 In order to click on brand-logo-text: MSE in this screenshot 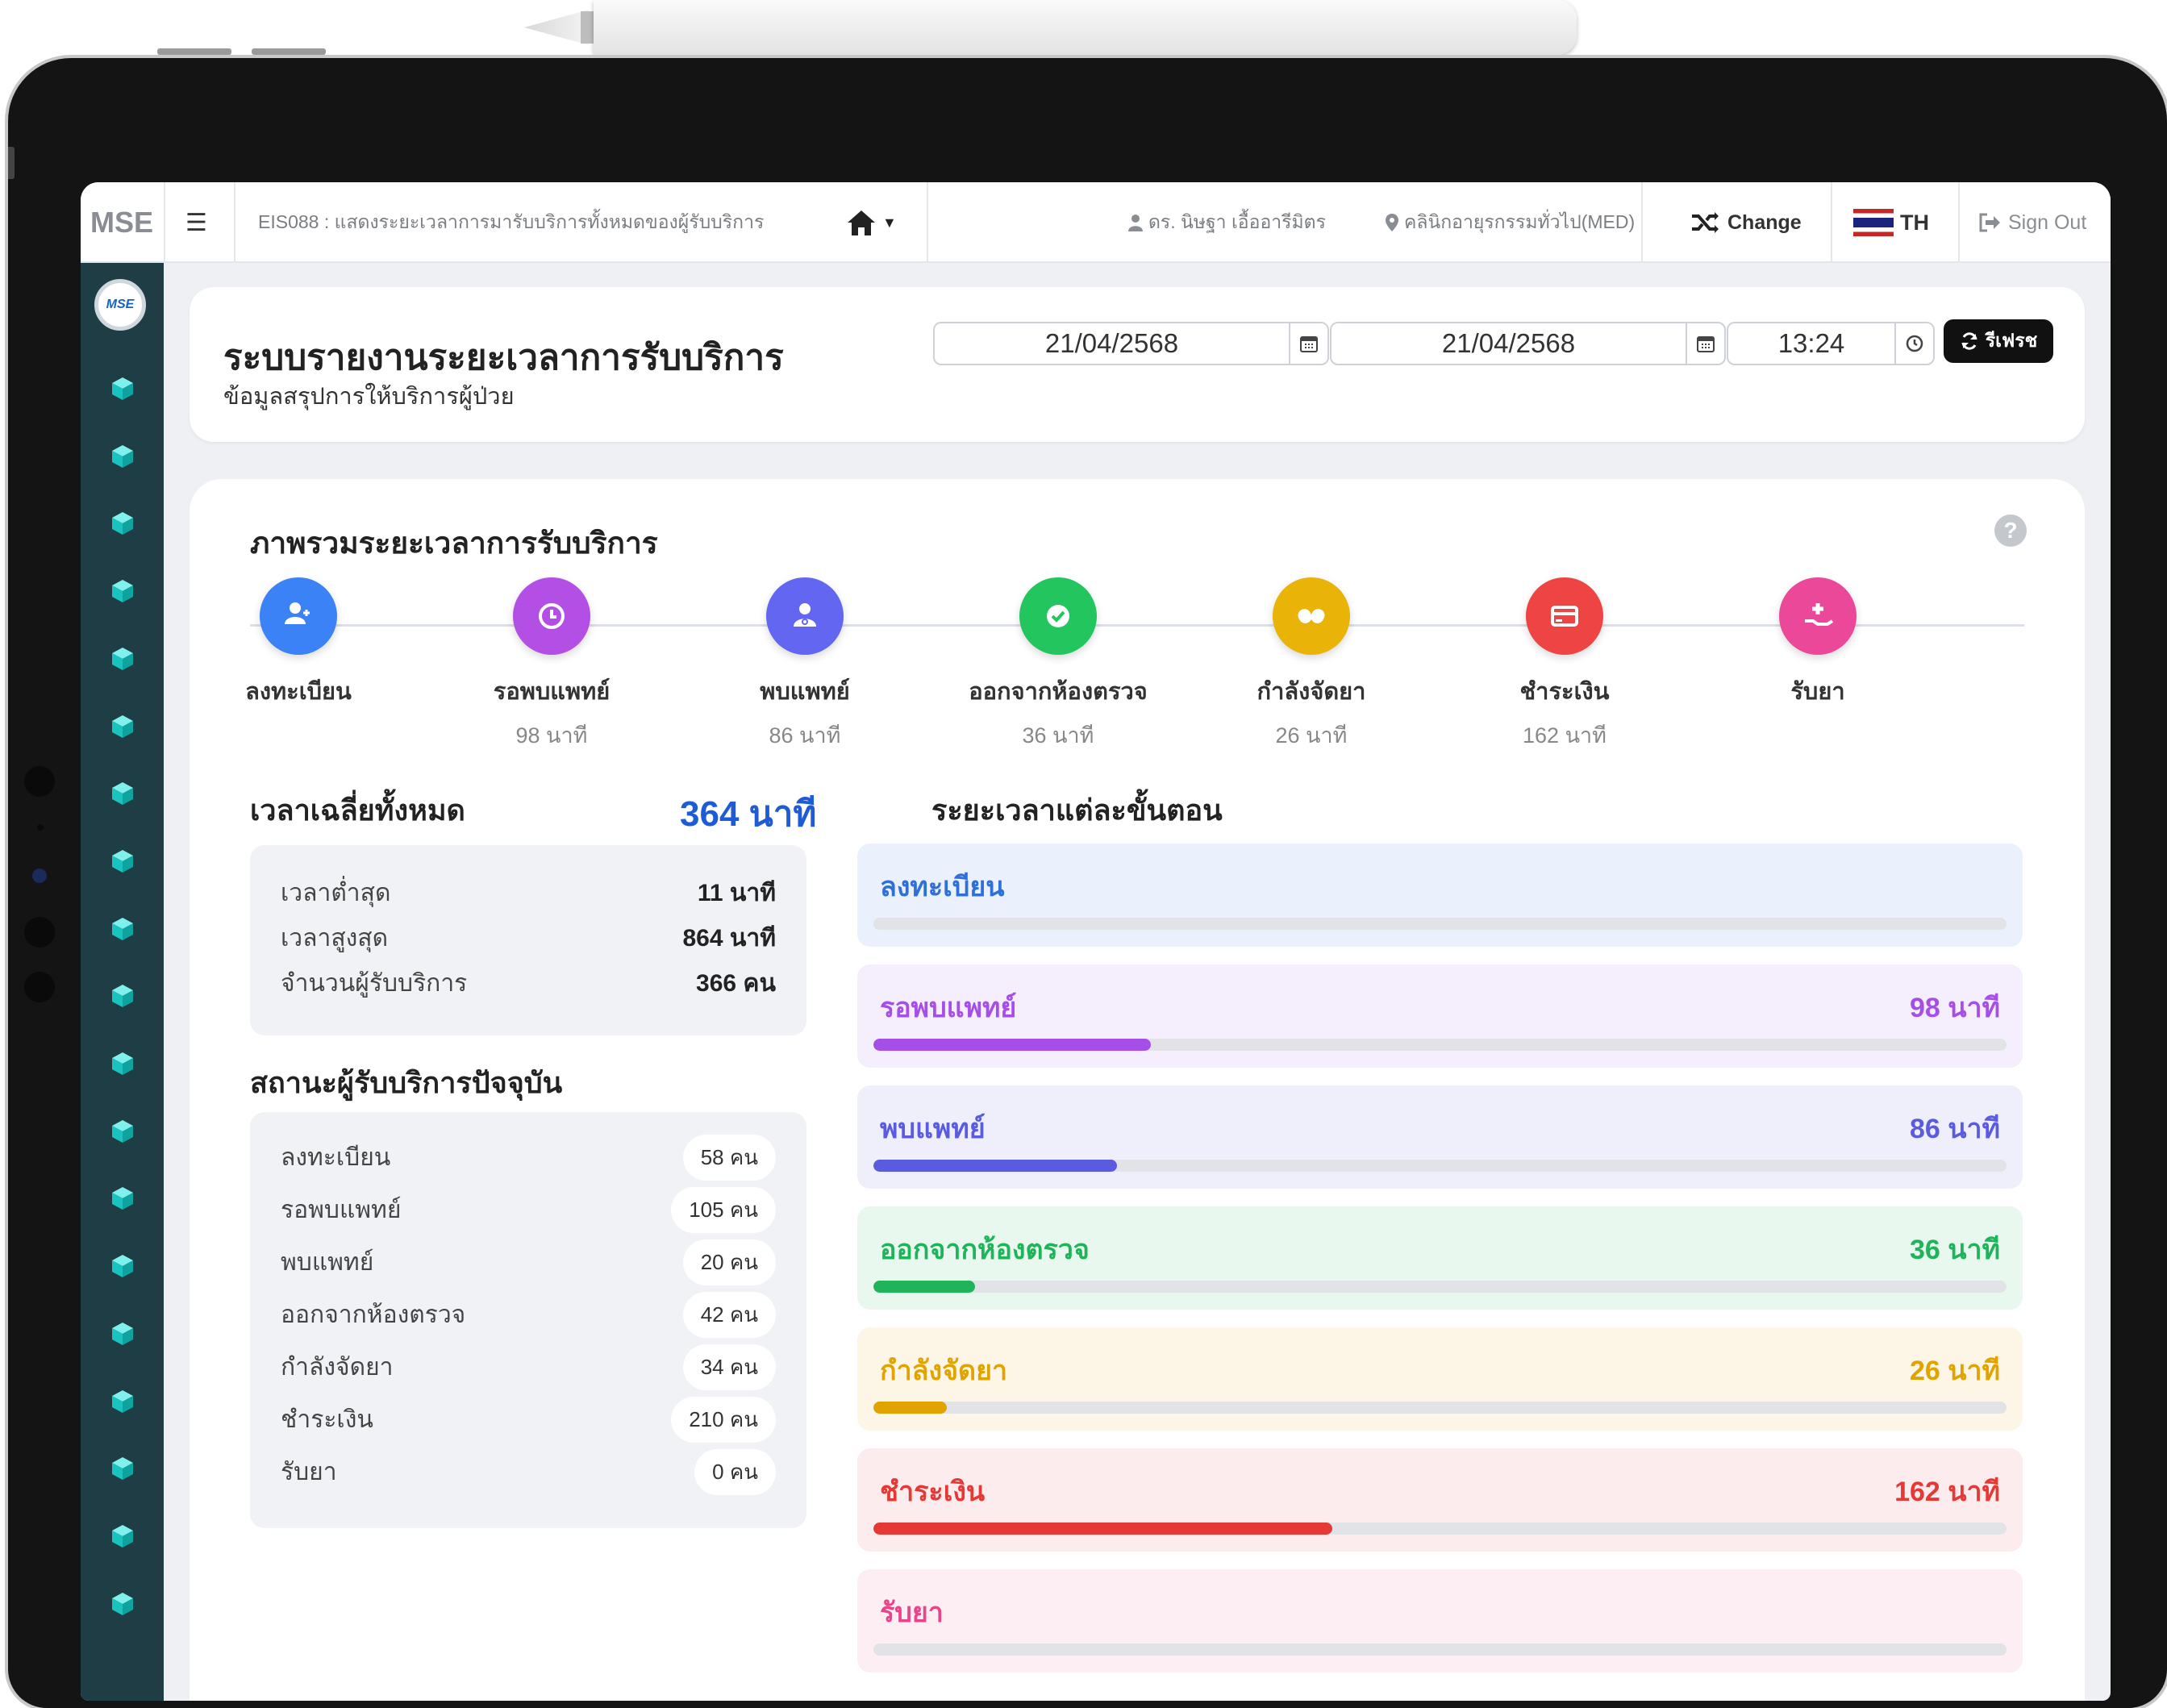, I will do `click(121, 222)`.